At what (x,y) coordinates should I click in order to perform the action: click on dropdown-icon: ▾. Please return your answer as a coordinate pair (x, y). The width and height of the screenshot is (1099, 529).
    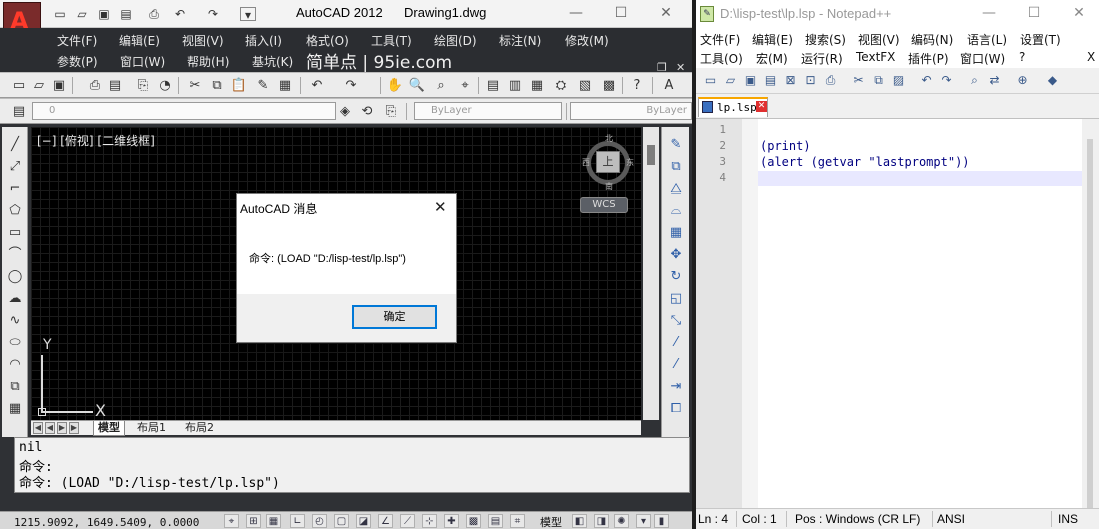
    Looking at the image, I should click on (248, 14).